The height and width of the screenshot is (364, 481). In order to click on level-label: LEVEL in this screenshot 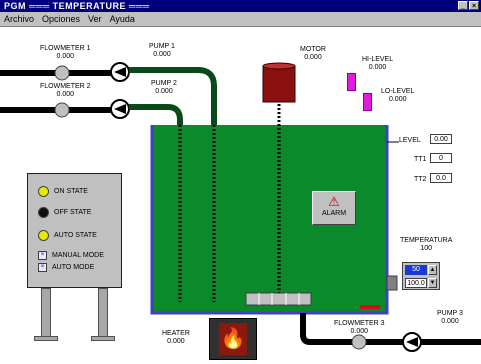, I will do `click(410, 140)`.